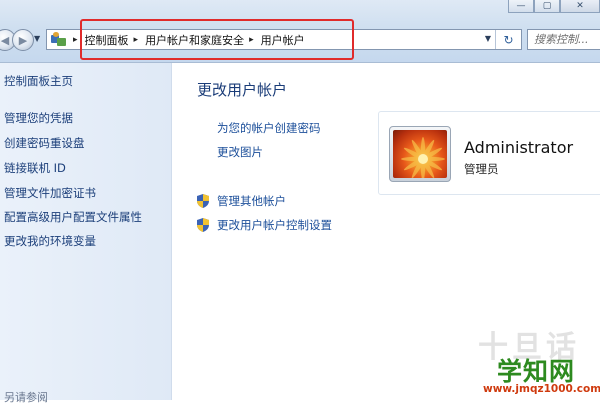 Image resolution: width=600 pixels, height=405 pixels. Describe the element at coordinates (35, 168) in the screenshot. I see `sidebar-item-link-online-id: 链接联机 ID` at that location.